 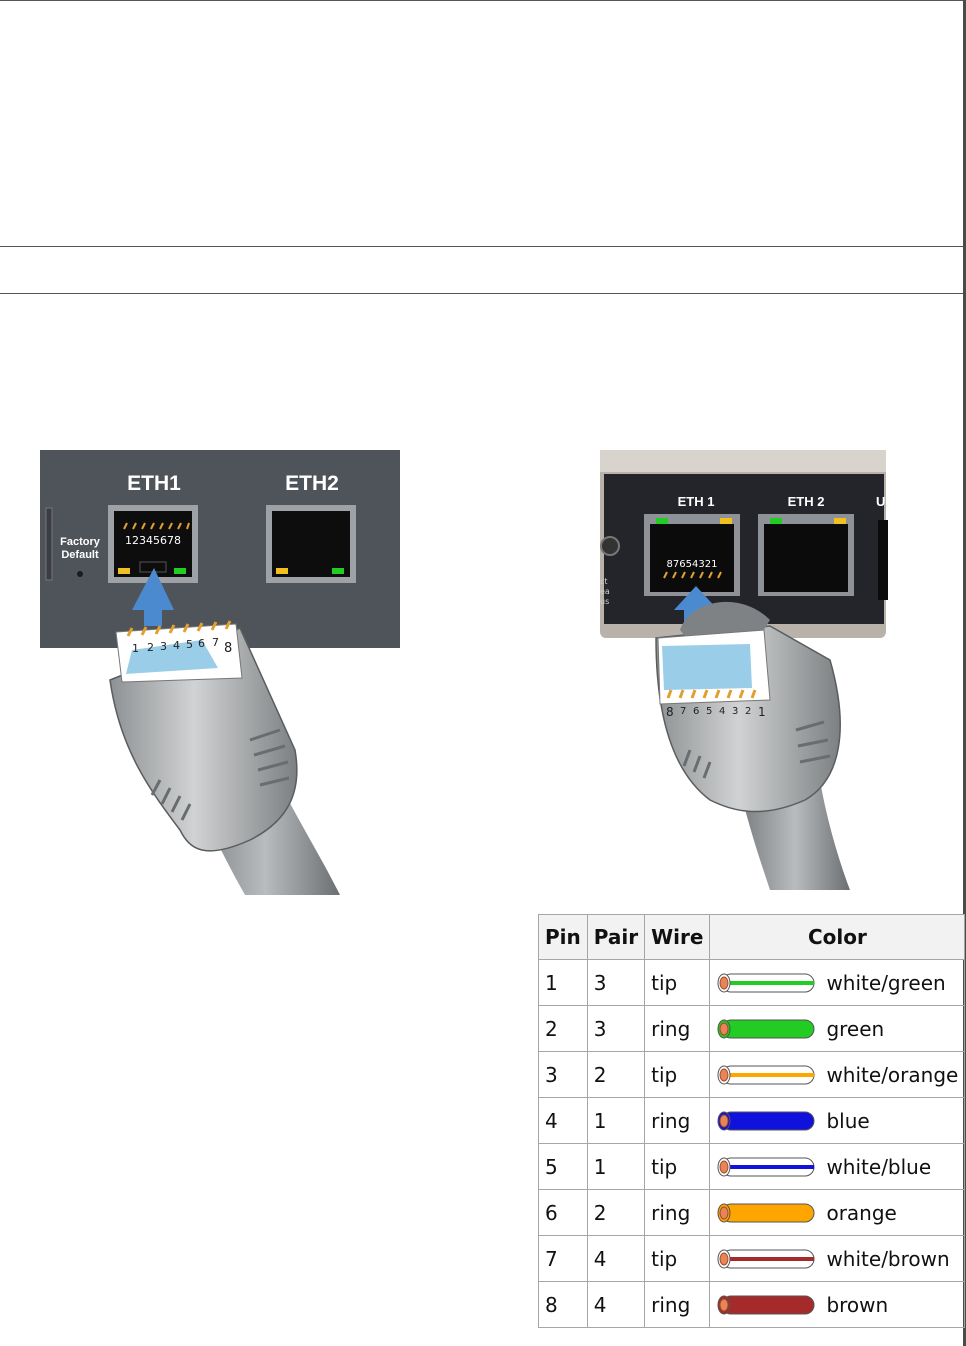 I want to click on eth2-jack, so click(x=311, y=544).